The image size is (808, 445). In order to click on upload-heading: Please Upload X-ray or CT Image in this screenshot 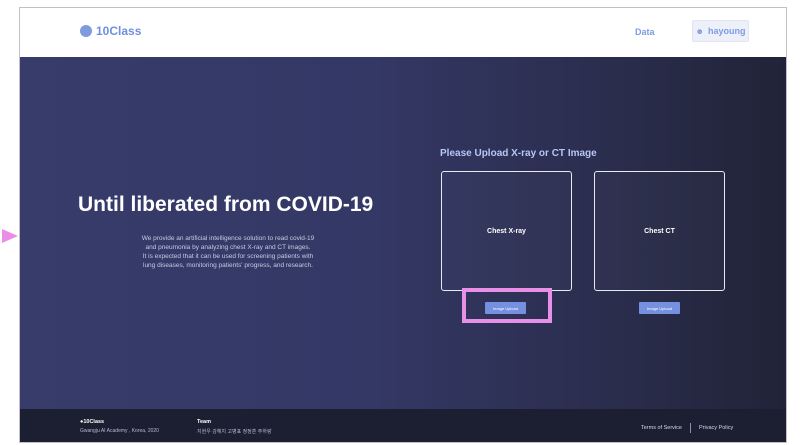, I will do `click(518, 153)`.